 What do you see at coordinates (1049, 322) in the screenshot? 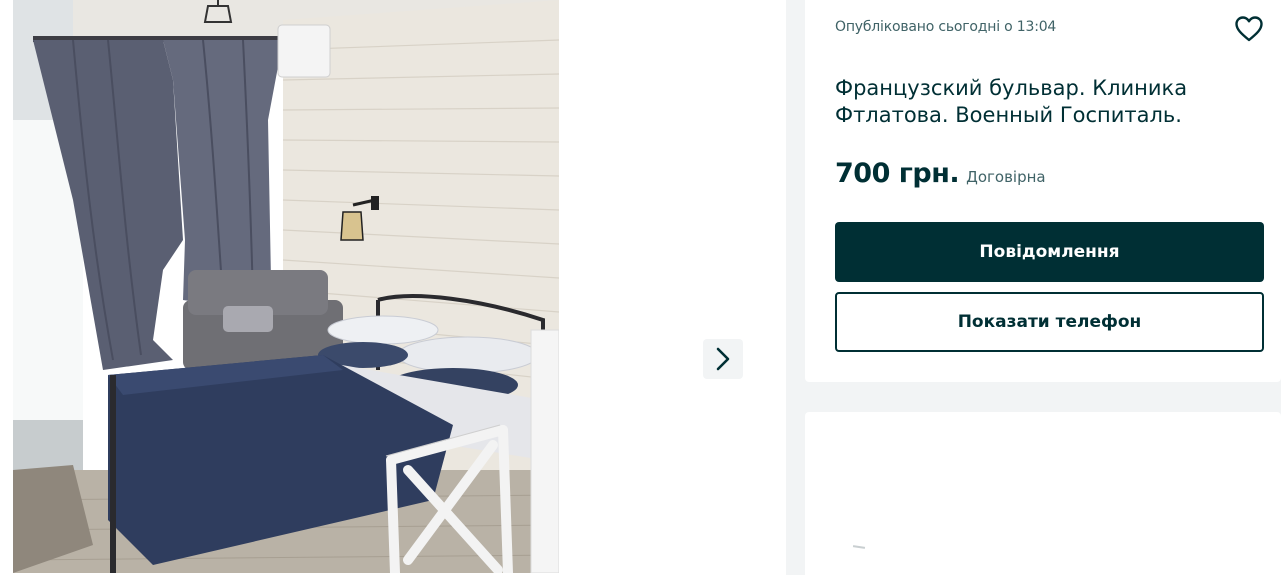
I see `show-phone-button: Показати телефон` at bounding box center [1049, 322].